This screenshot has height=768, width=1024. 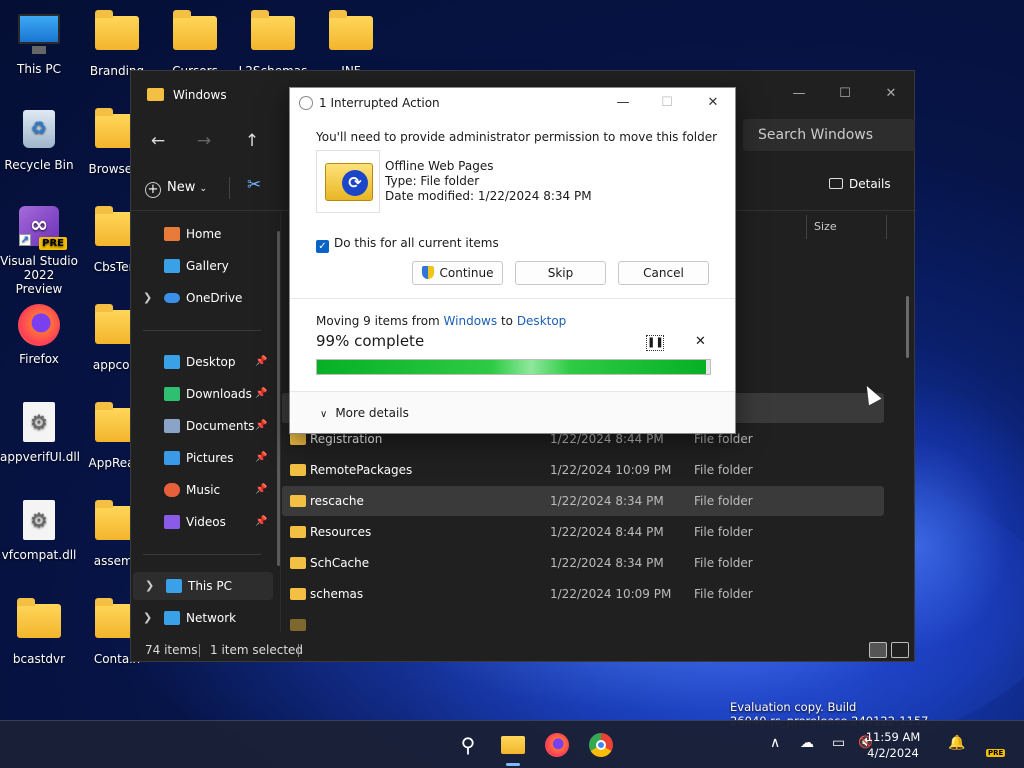 What do you see at coordinates (204, 234) in the screenshot?
I see `sidebar-item-label: Home` at bounding box center [204, 234].